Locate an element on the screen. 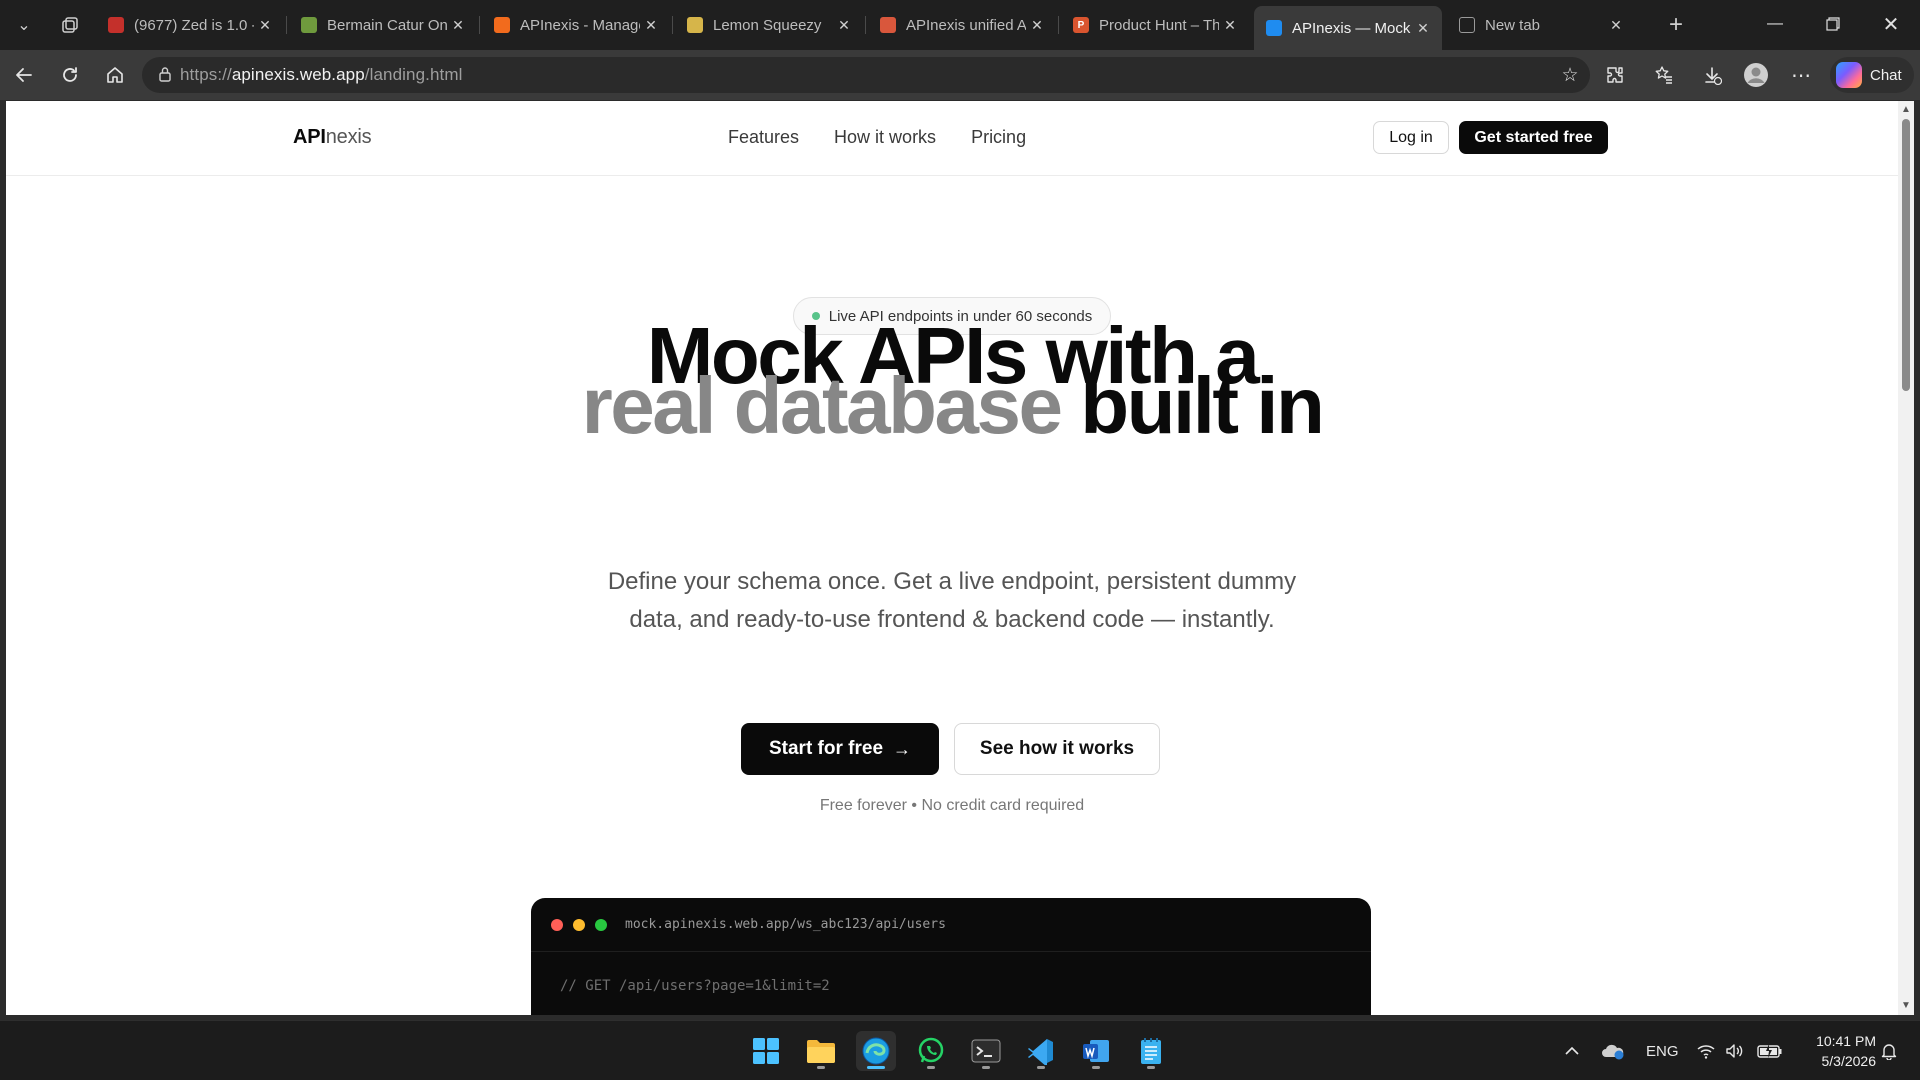 Image resolution: width=1920 pixels, height=1080 pixels. nav-link-features: Features is located at coordinates (763, 137).